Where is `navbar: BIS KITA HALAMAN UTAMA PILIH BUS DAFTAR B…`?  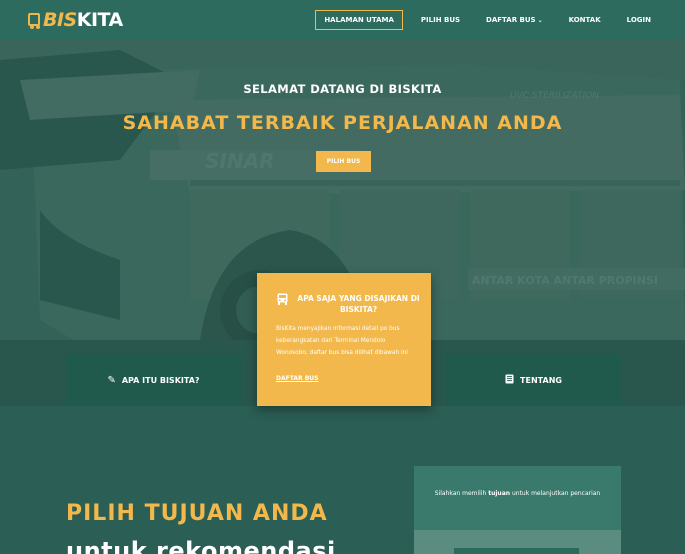
navbar: BIS KITA HALAMAN UTAMA PILIH BUS DAFTAR B… is located at coordinates (342, 20).